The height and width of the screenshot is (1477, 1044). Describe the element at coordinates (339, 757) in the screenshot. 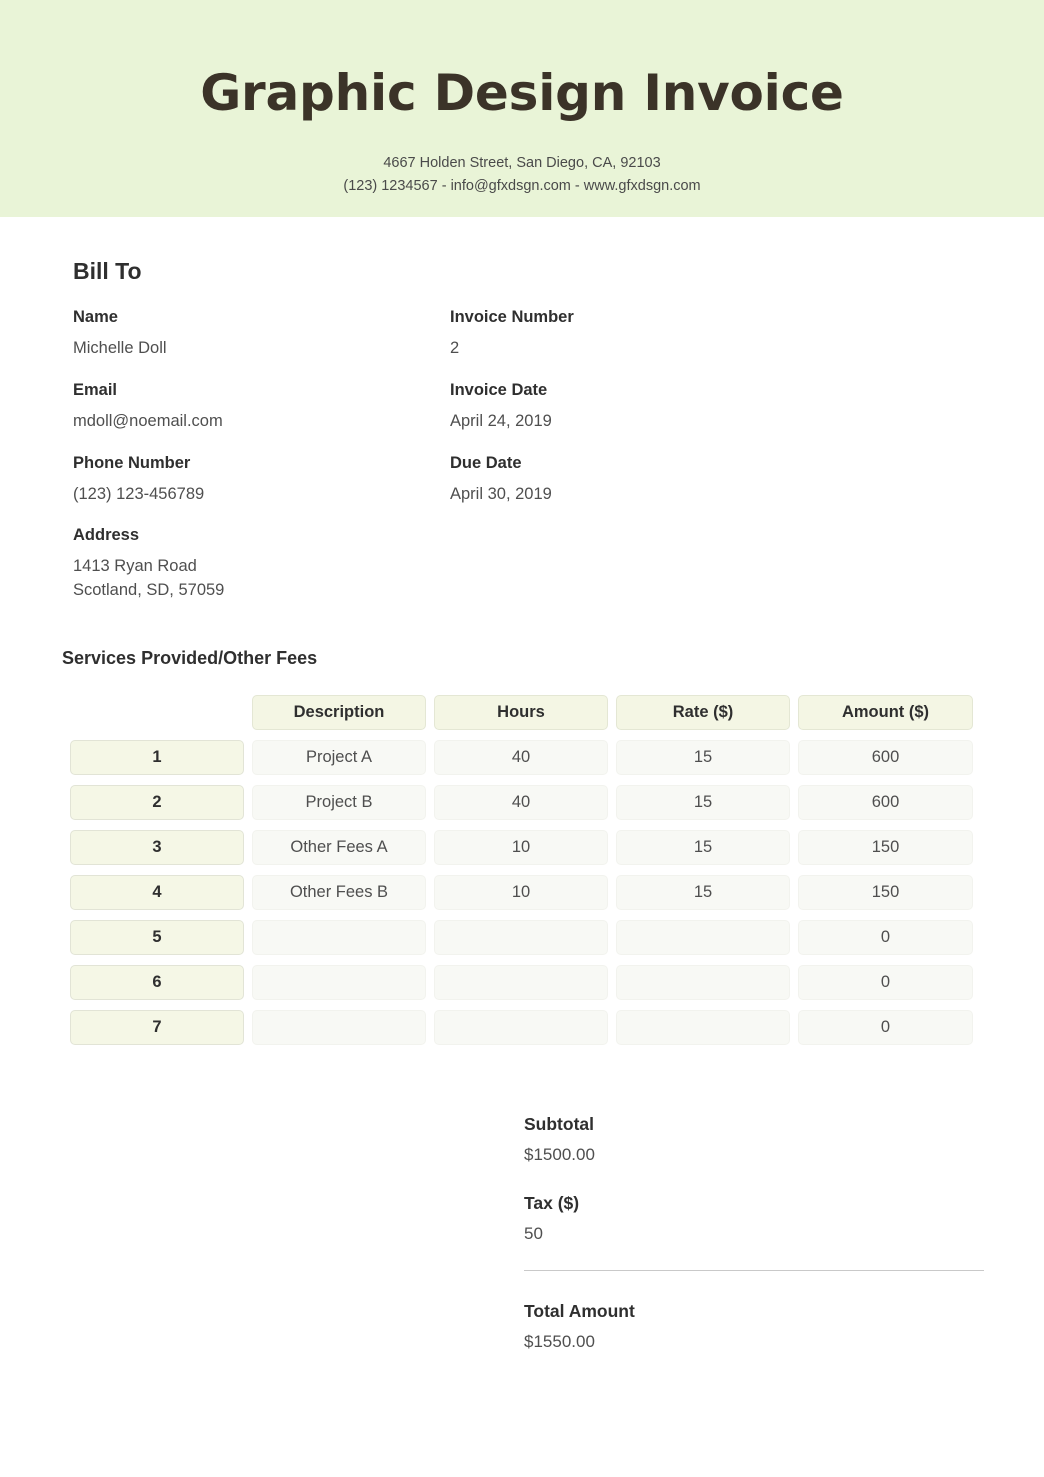

I see `row-description: Project A` at that location.